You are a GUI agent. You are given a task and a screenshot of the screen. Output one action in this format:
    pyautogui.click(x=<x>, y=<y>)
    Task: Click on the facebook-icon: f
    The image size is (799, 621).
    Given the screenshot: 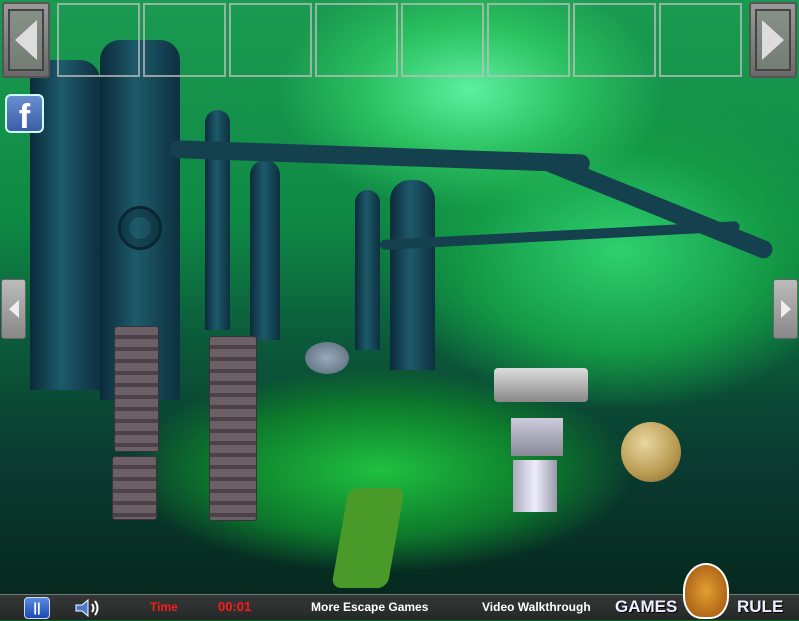 What is the action you would take?
    pyautogui.click(x=24, y=117)
    